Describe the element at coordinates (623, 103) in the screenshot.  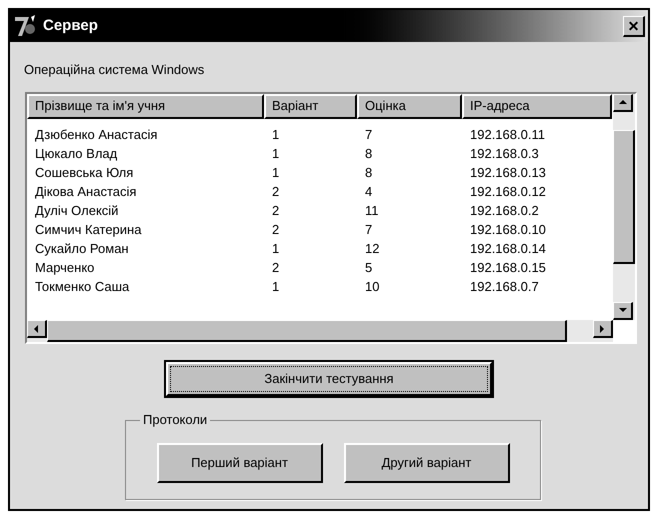
I see `scroll-up-button` at that location.